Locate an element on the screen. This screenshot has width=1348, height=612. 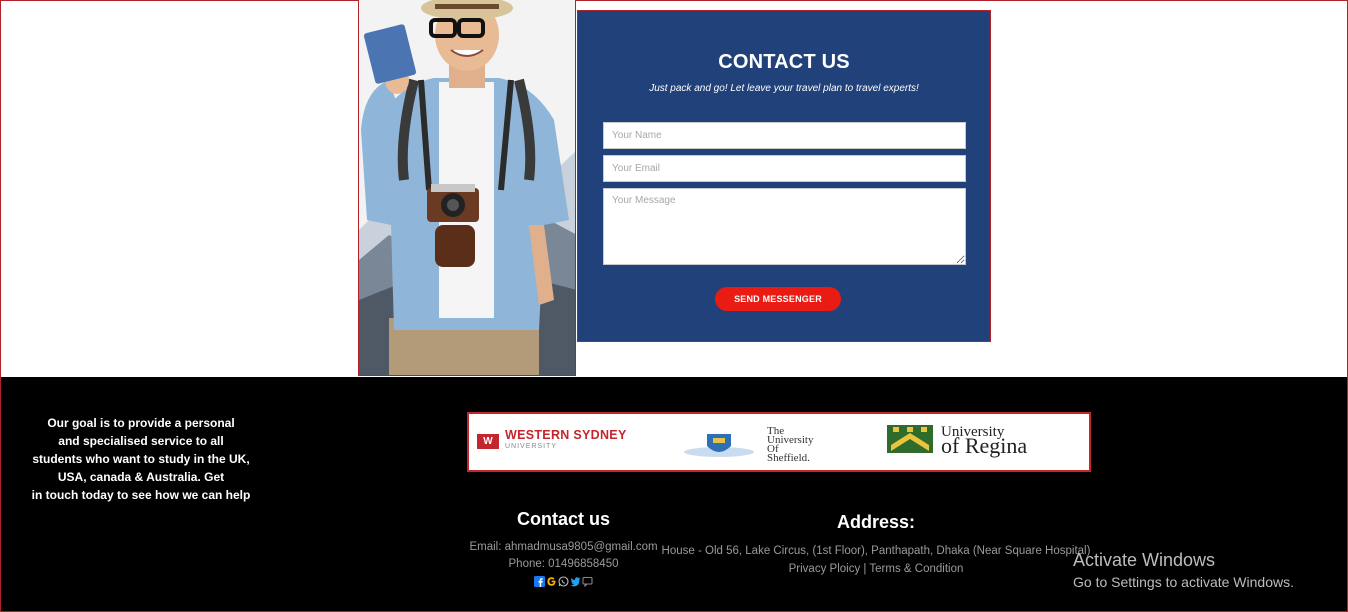
goal-line: Our goal is to provide a personal is located at coordinates (141, 423).